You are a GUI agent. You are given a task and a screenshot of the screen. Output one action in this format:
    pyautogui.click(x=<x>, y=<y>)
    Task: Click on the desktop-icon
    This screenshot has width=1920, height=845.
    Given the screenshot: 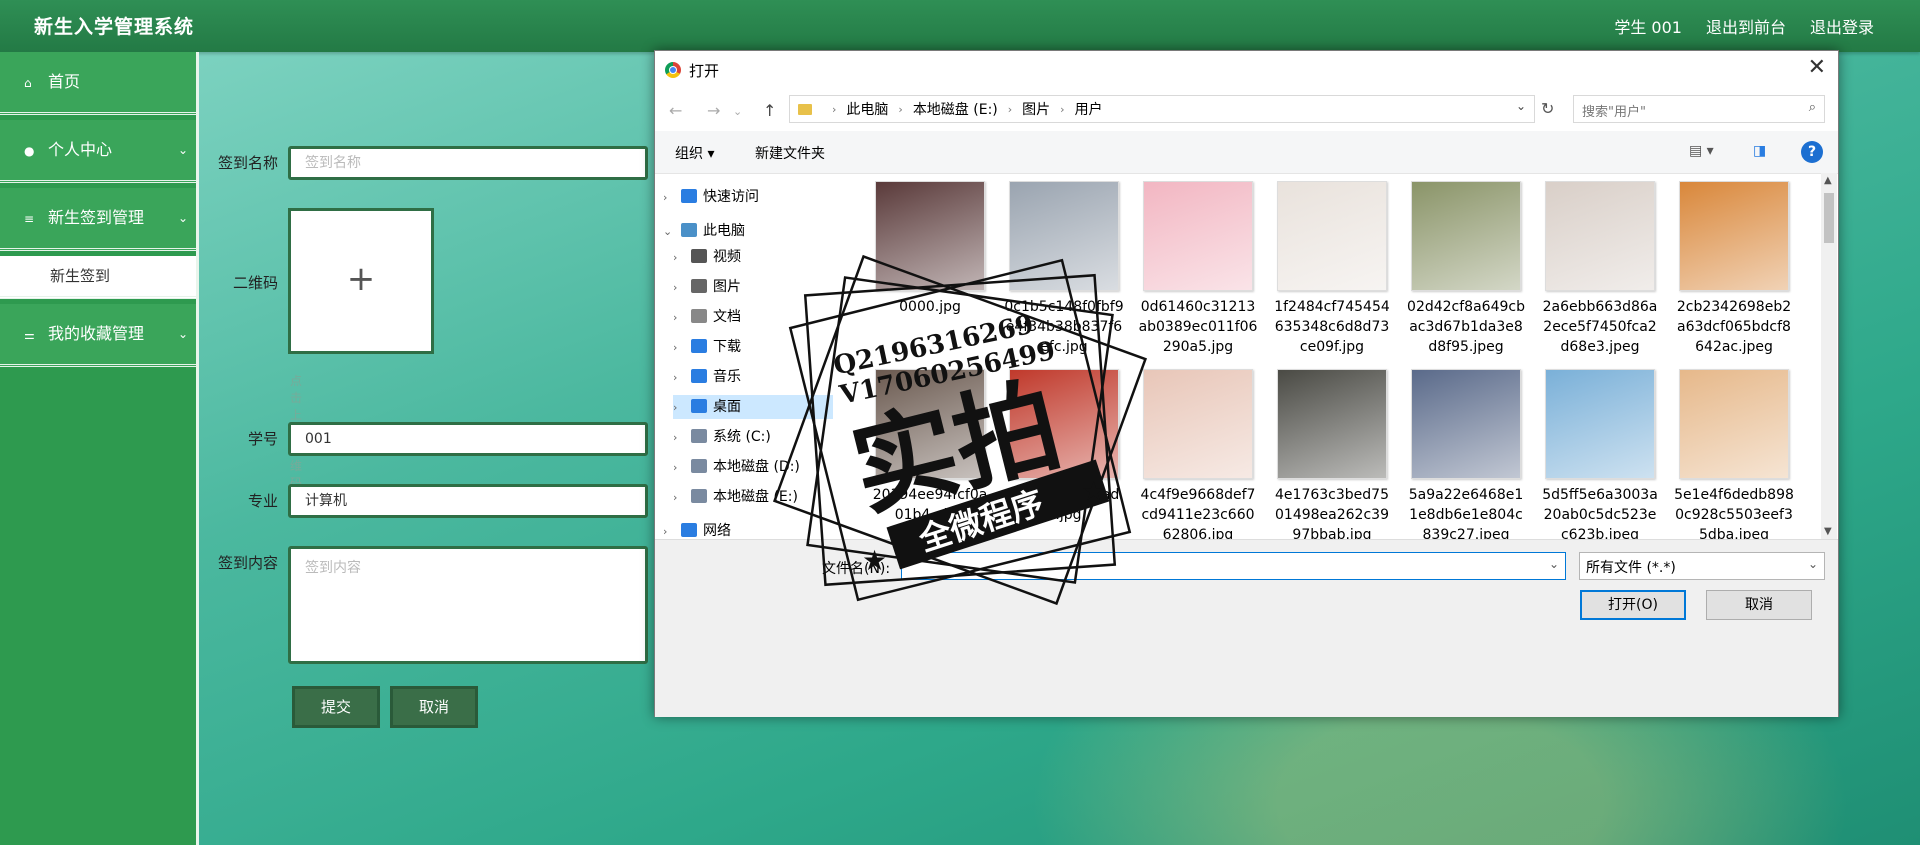 What is the action you would take?
    pyautogui.click(x=699, y=406)
    